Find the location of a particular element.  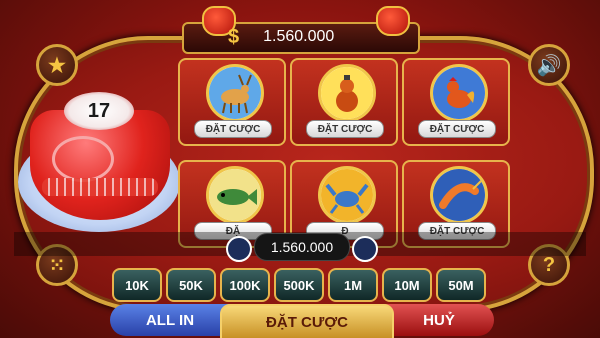

help-icon: ? is located at coordinates (549, 264).